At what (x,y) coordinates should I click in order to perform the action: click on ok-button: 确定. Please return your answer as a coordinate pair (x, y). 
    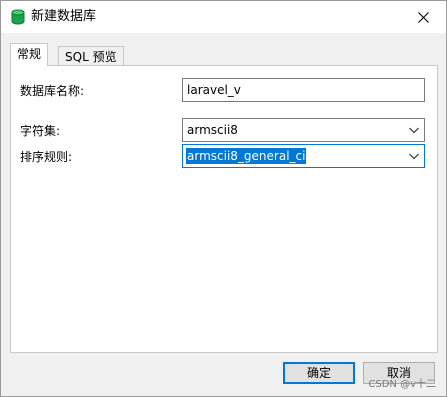
    Looking at the image, I should click on (319, 373).